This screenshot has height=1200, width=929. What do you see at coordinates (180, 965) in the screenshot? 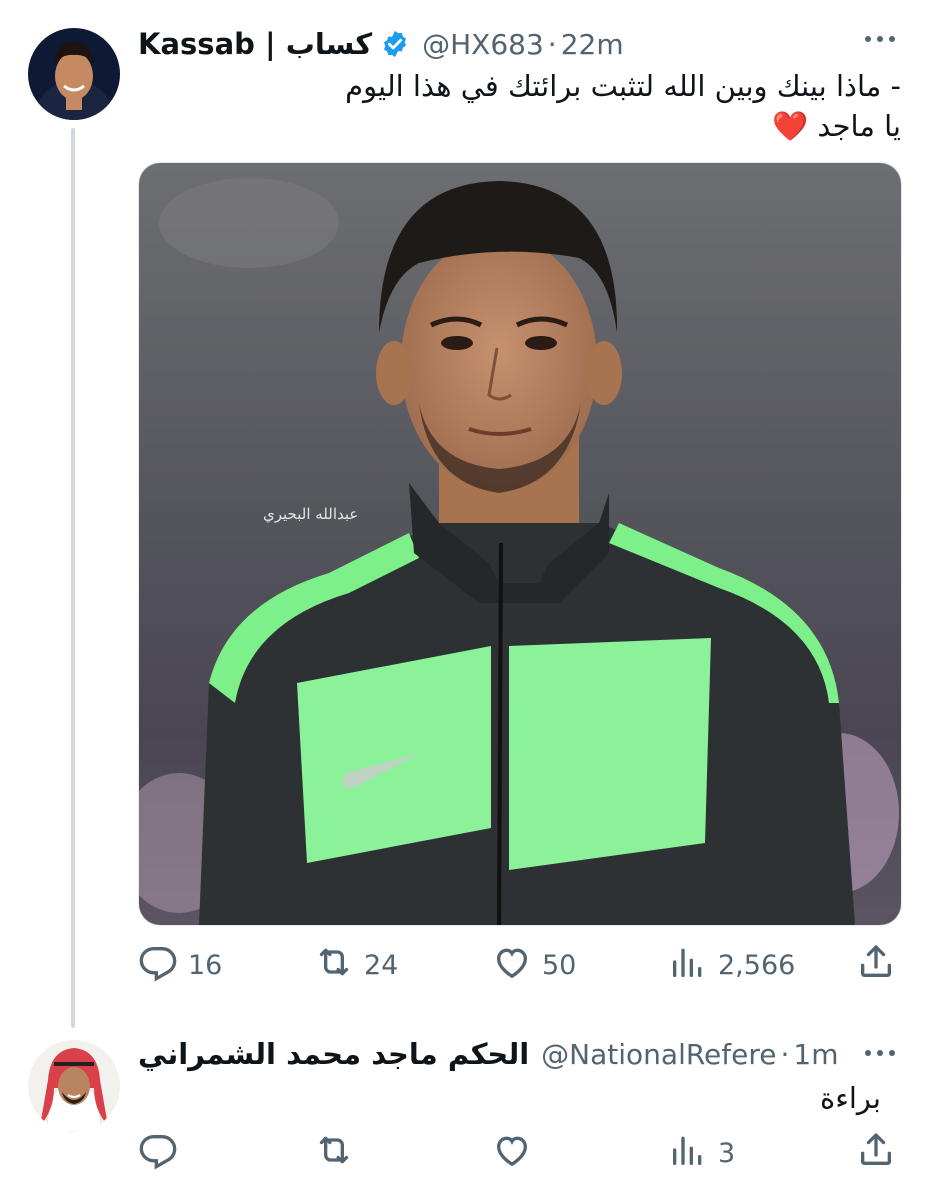
I see `reply-button: 16` at bounding box center [180, 965].